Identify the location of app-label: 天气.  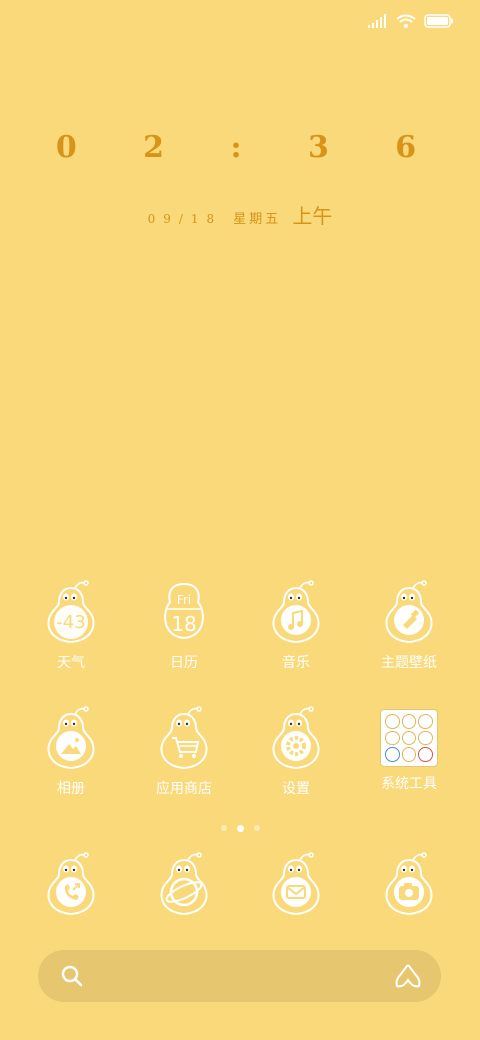
(71, 663).